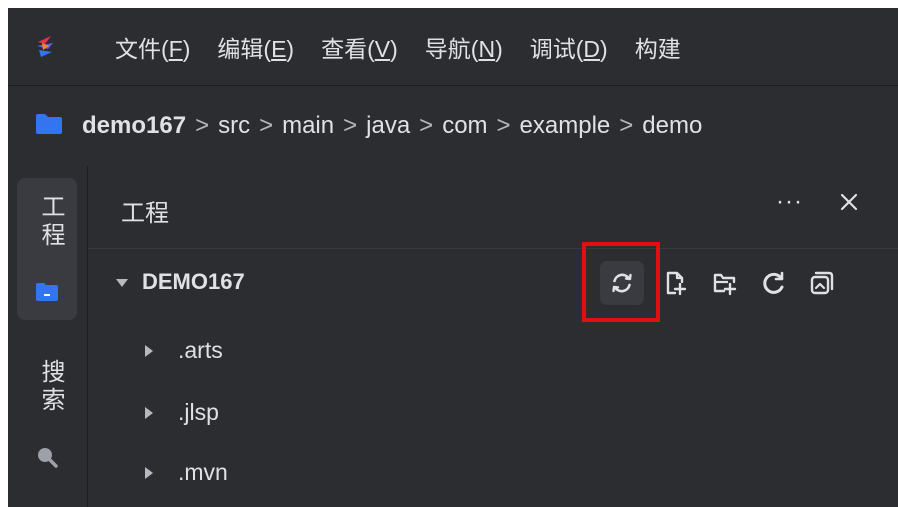  Describe the element at coordinates (493, 282) in the screenshot. I see `project-root-row: DEMO167` at that location.